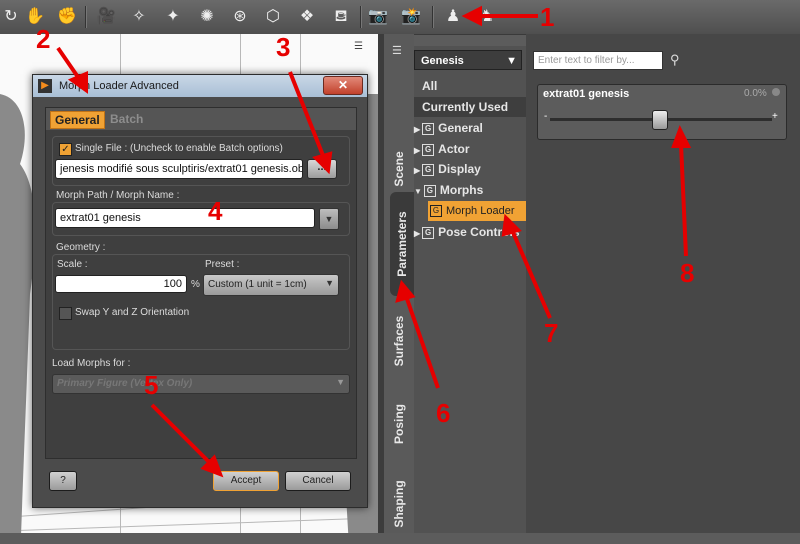 The height and width of the screenshot is (544, 800). I want to click on annotation-label: 1, so click(547, 17).